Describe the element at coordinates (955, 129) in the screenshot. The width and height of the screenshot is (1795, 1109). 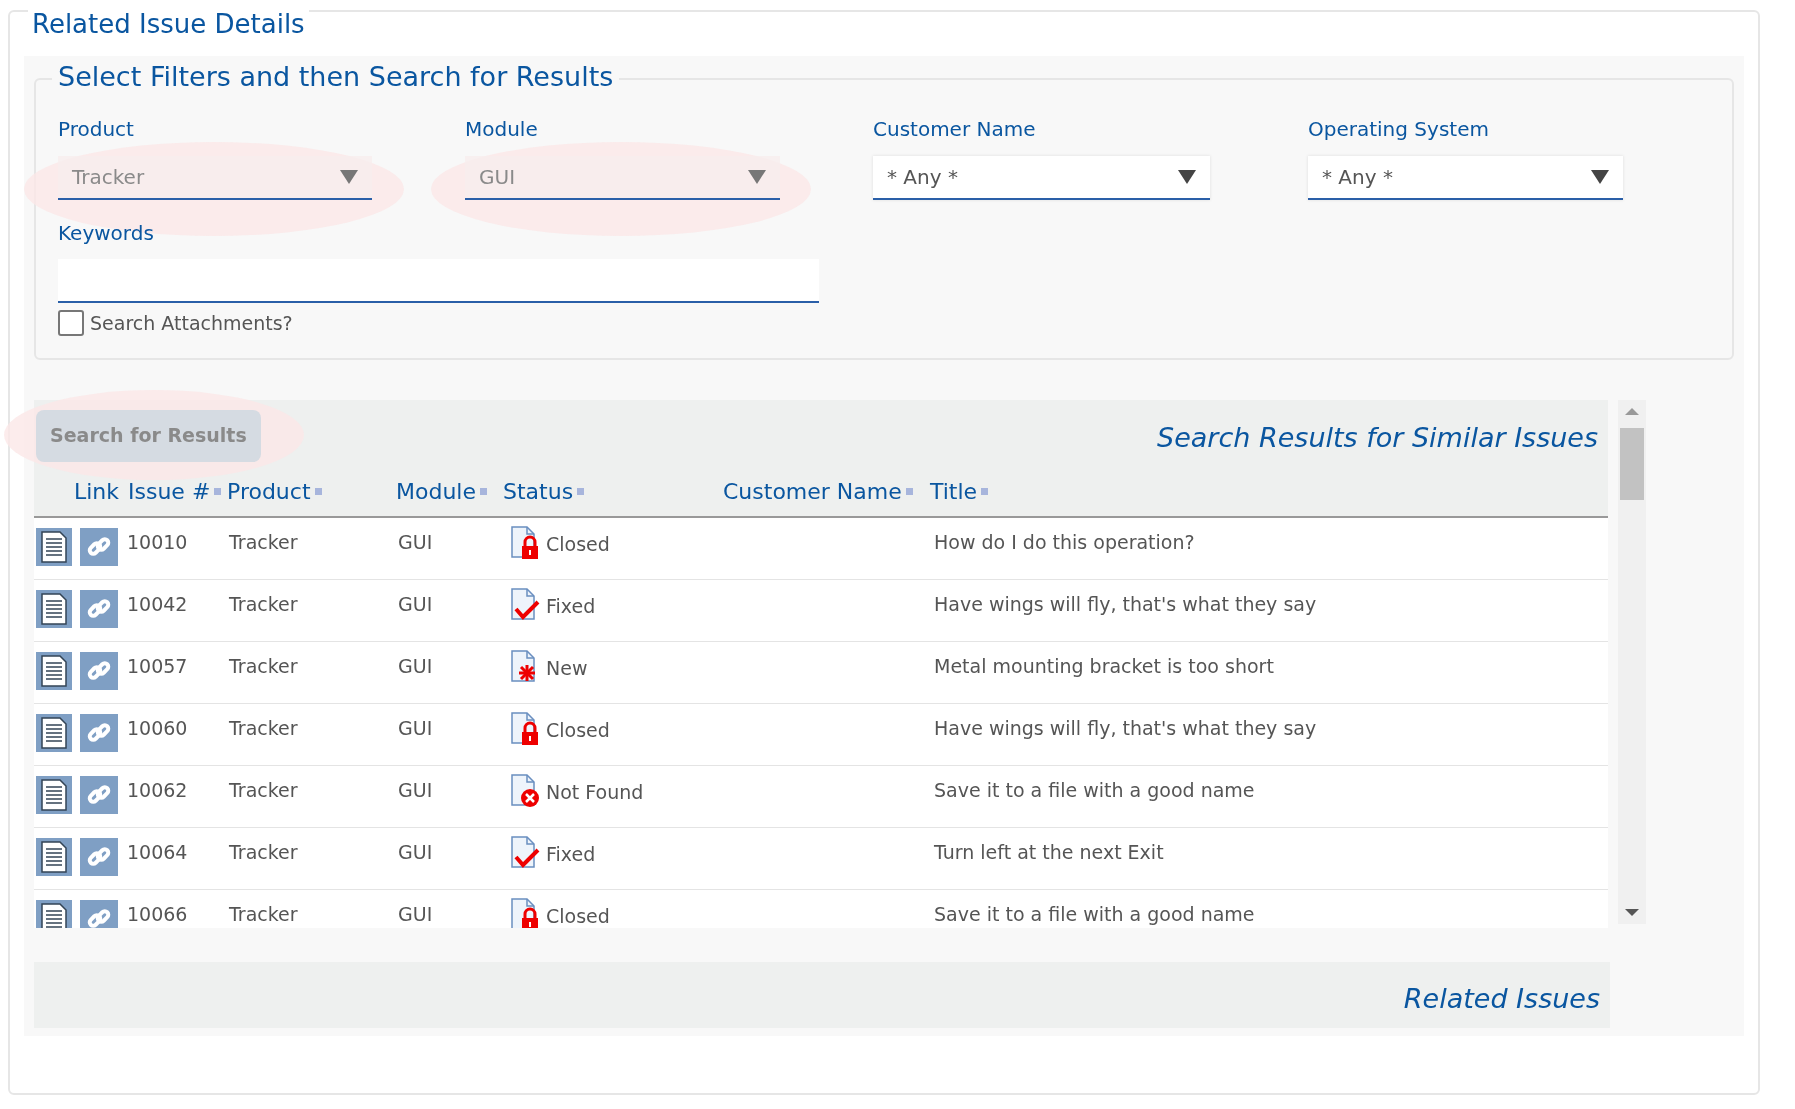
I see `field-label: Customer Name` at that location.